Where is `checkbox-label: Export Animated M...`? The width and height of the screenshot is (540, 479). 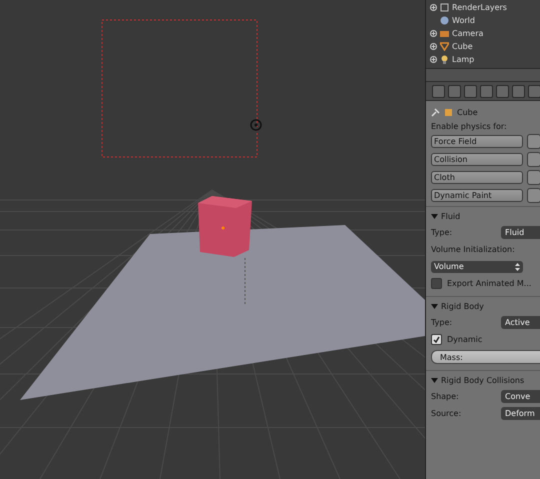 checkbox-label: Export Animated M... is located at coordinates (489, 283).